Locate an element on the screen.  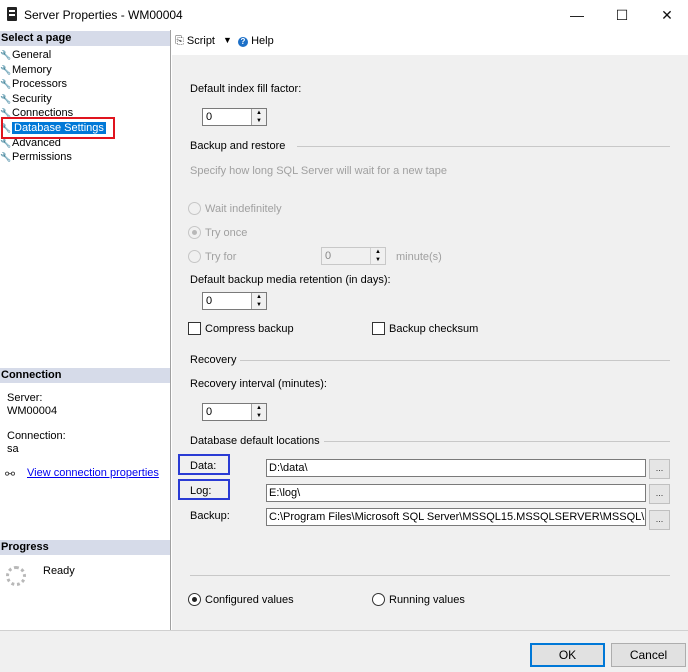
page-item-label: Processors is located at coordinates (40, 84).